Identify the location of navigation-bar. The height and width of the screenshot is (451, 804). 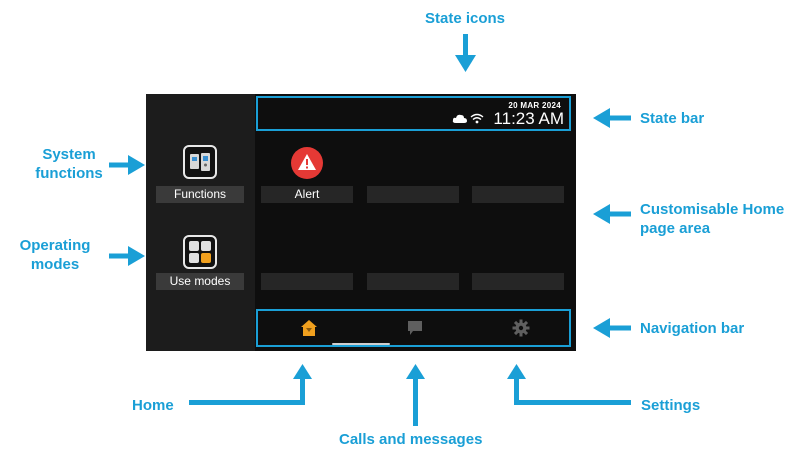
(413, 328).